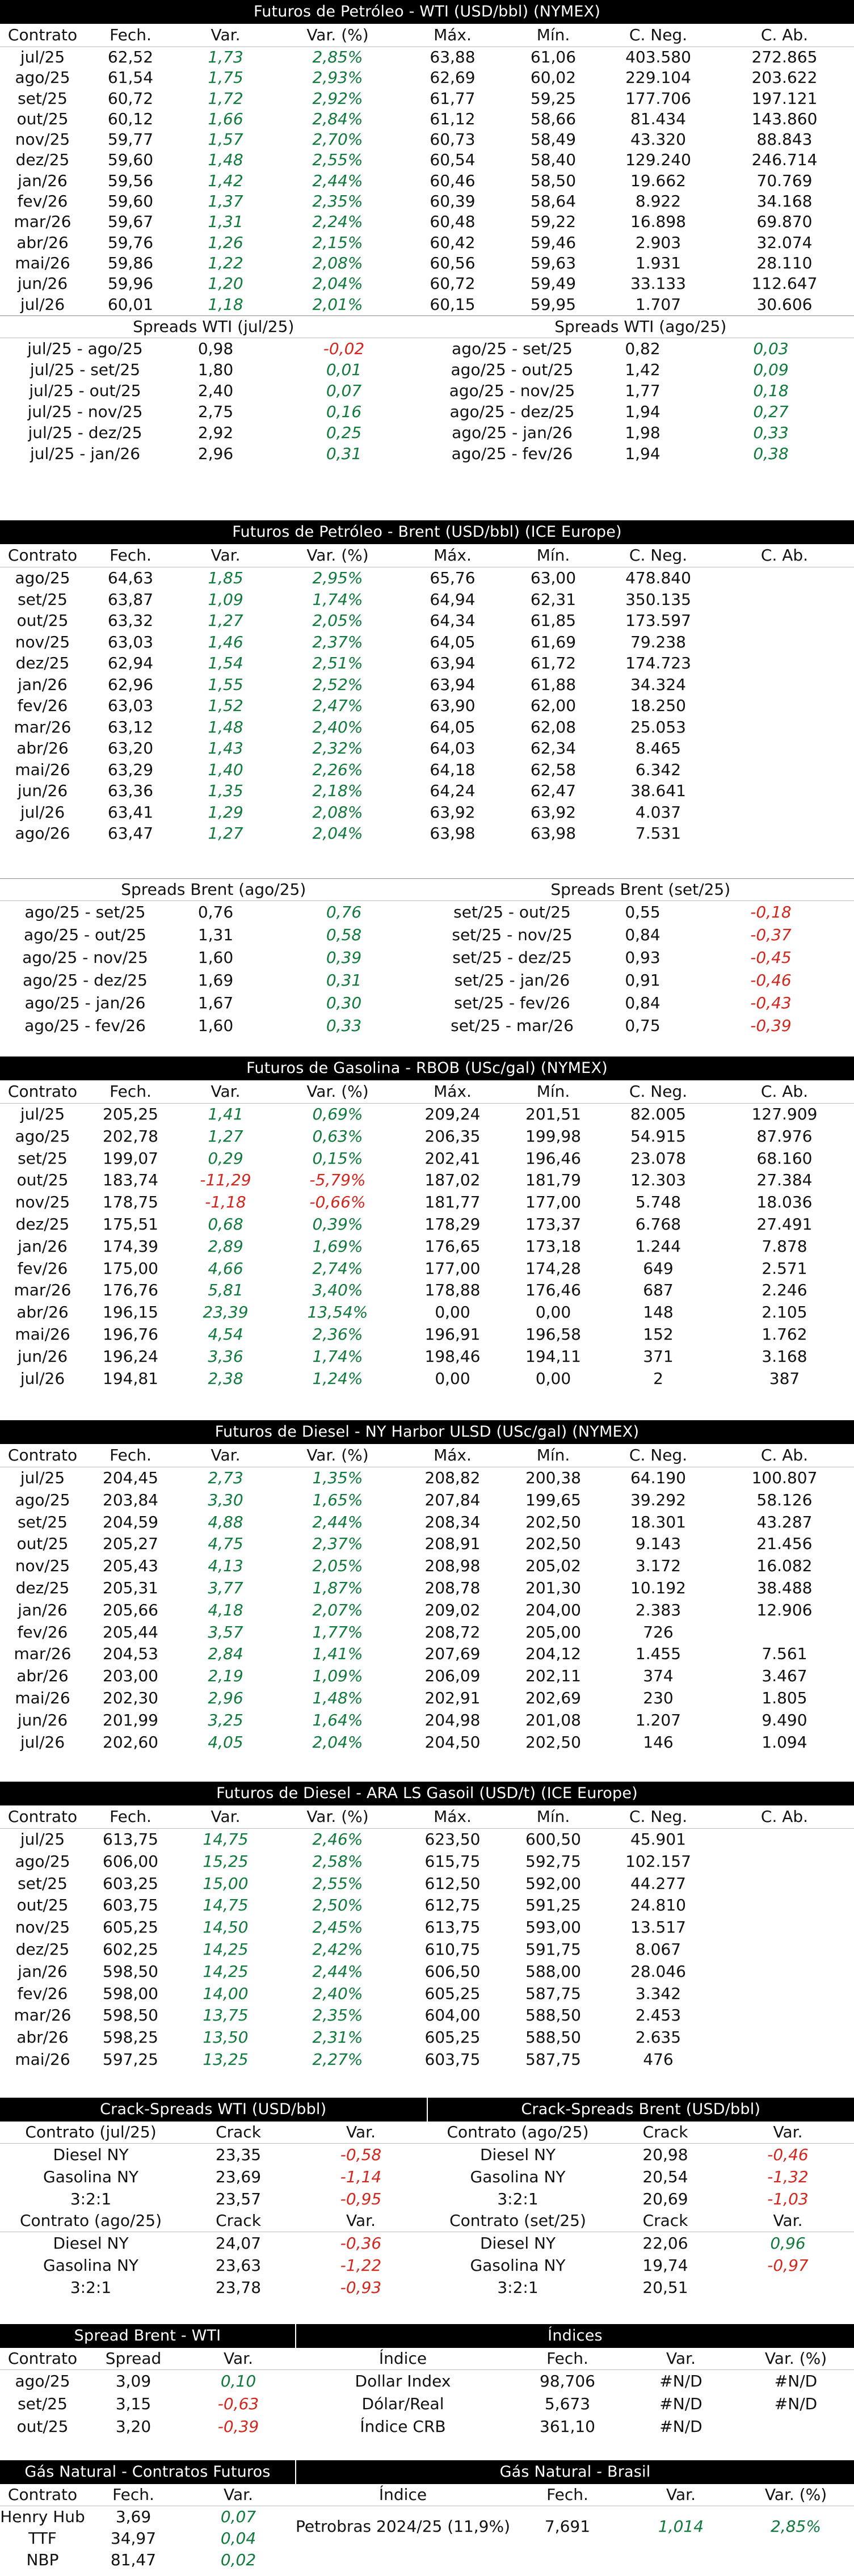 The width and height of the screenshot is (854, 2576). Describe the element at coordinates (361, 2199) in the screenshot. I see `crack-cell: -0,95` at that location.